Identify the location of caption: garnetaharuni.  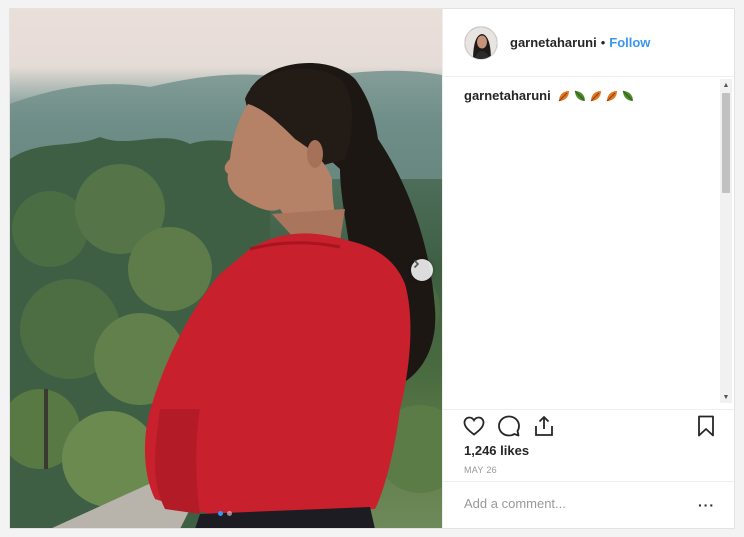
(549, 95).